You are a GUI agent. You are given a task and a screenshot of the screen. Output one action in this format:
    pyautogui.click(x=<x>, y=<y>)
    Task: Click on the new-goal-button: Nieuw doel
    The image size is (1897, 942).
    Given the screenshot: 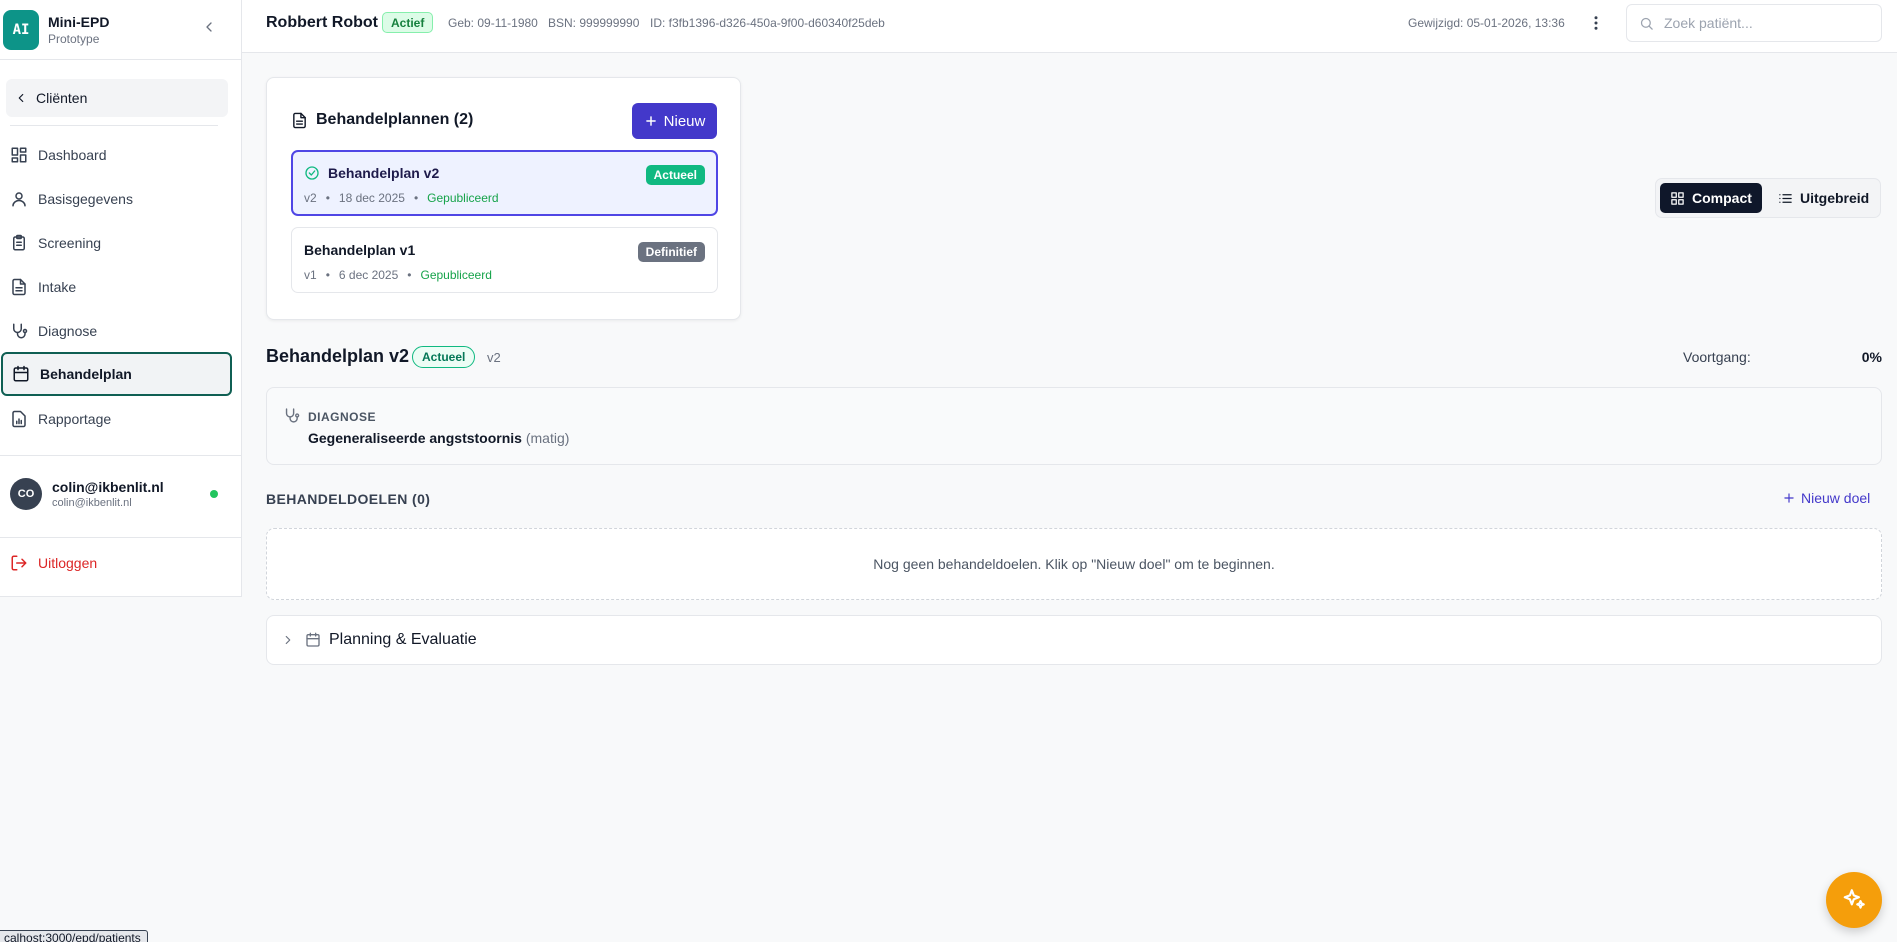 What is the action you would take?
    pyautogui.click(x=1826, y=498)
    